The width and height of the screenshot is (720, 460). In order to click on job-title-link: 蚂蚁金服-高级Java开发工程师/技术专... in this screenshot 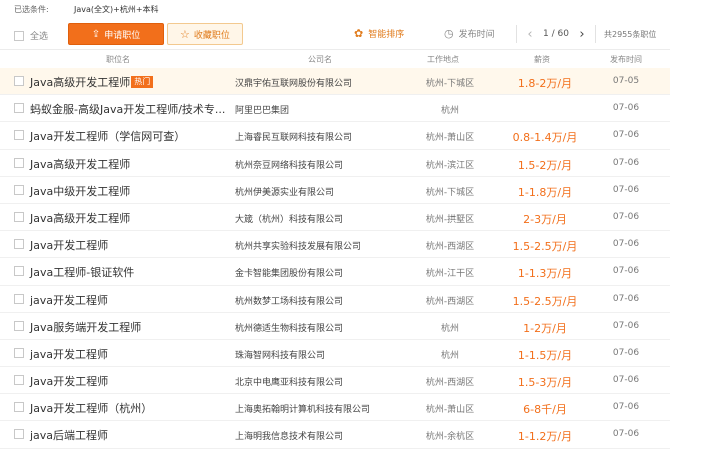, I will do `click(127, 109)`.